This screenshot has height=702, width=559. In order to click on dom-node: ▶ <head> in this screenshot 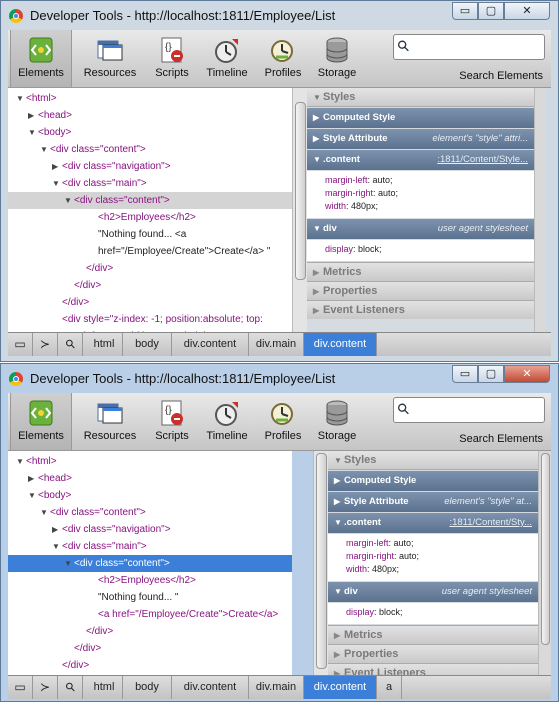, I will do `click(150, 478)`.